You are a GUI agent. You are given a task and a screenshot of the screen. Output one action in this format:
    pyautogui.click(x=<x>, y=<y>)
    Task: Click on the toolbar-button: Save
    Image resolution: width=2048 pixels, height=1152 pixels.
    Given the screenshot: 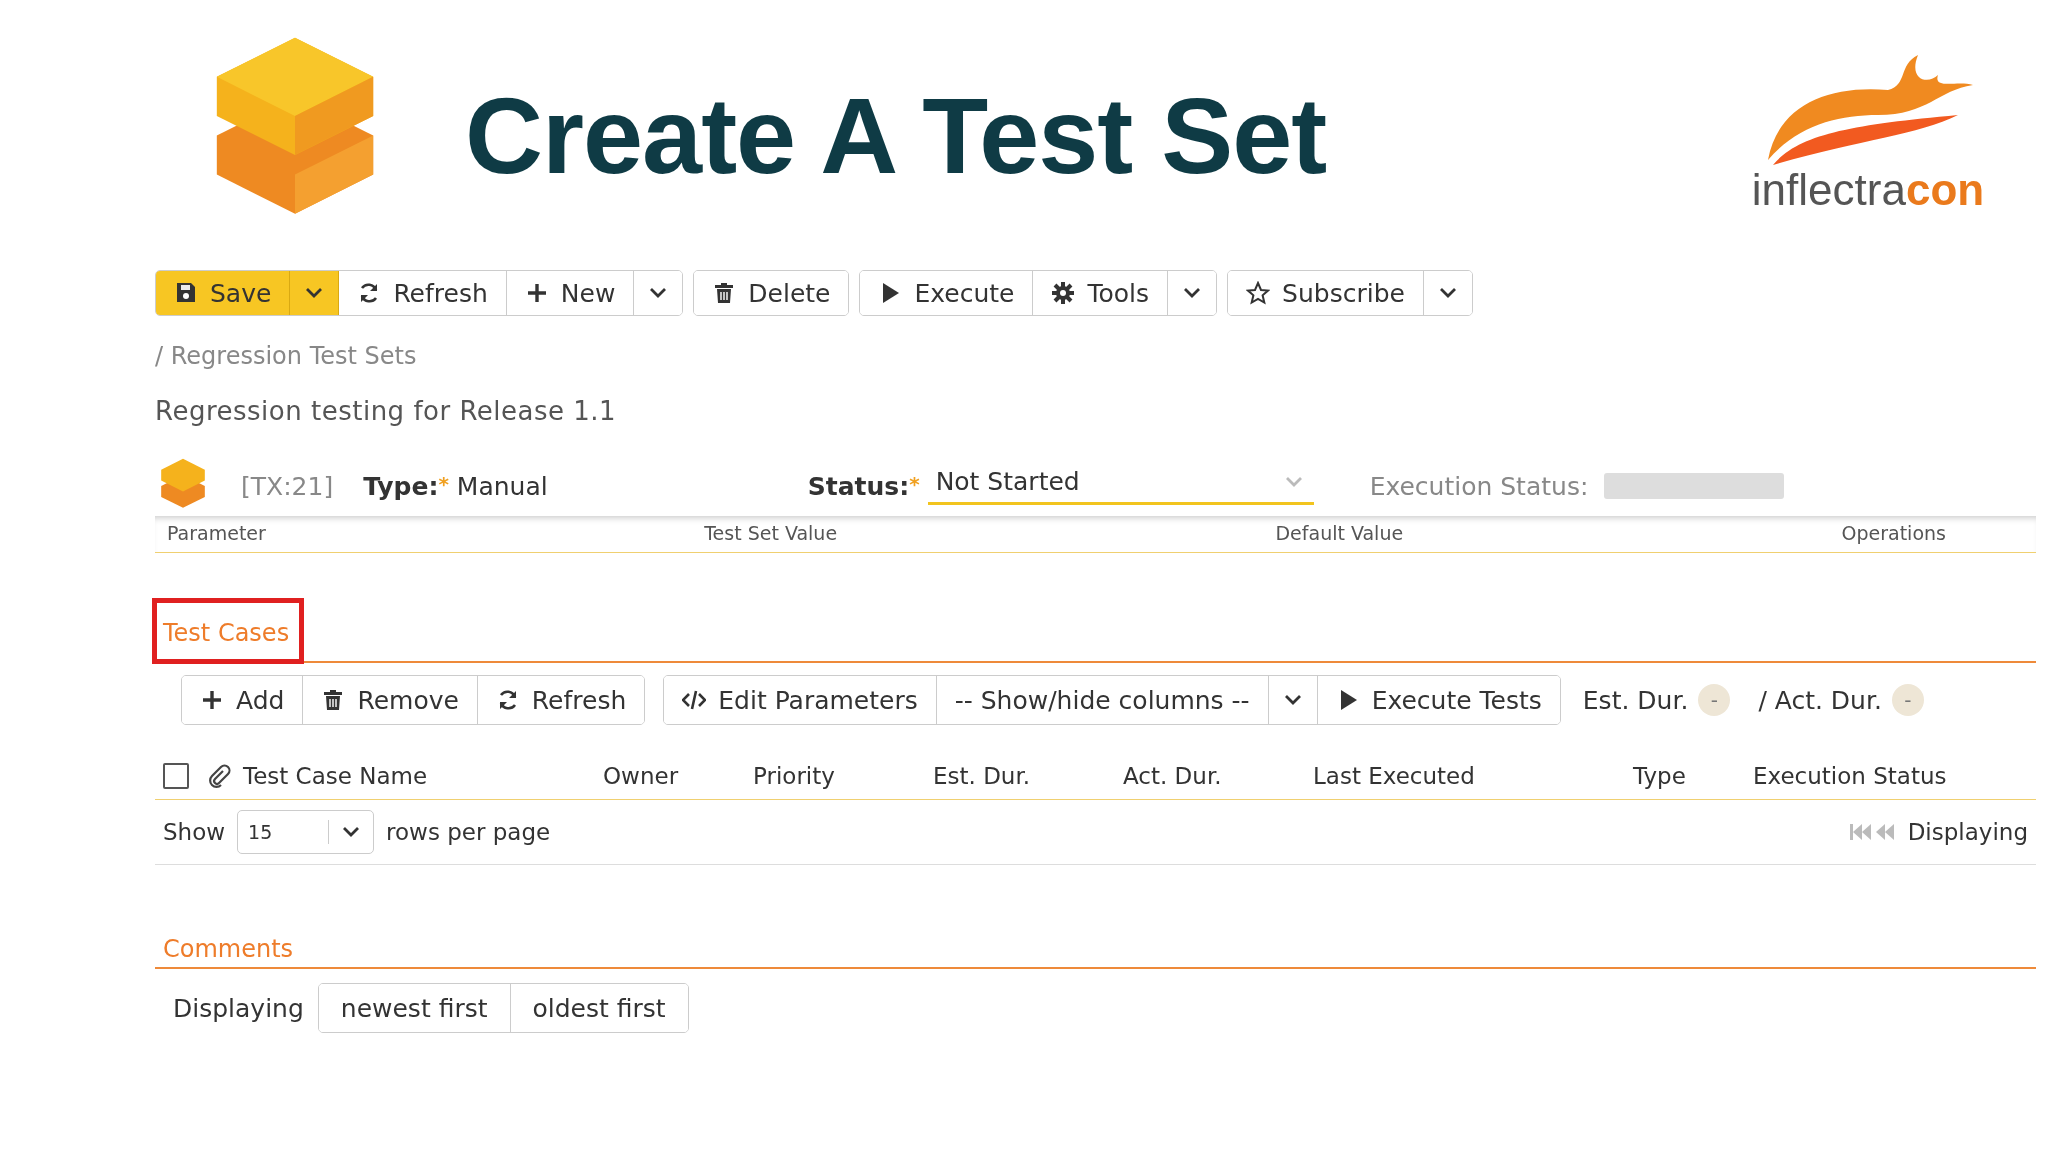 What is the action you would take?
    pyautogui.click(x=223, y=293)
    